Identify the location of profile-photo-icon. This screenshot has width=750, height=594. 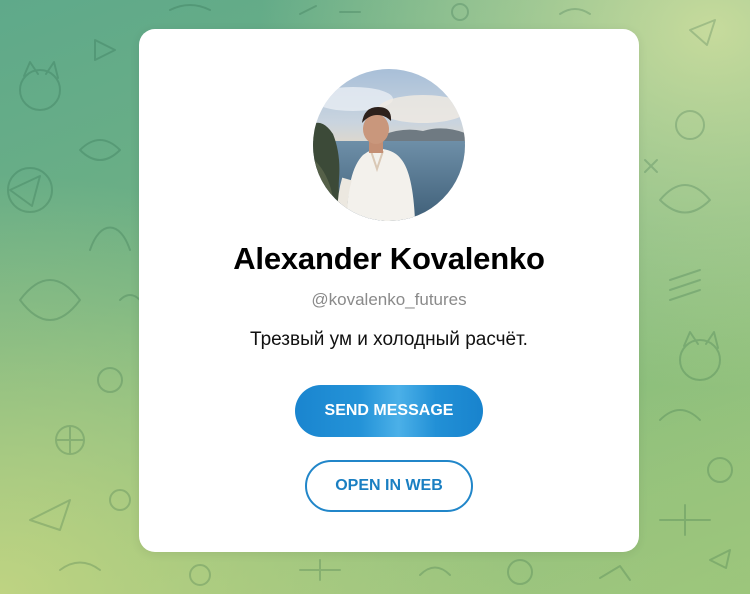
(389, 145).